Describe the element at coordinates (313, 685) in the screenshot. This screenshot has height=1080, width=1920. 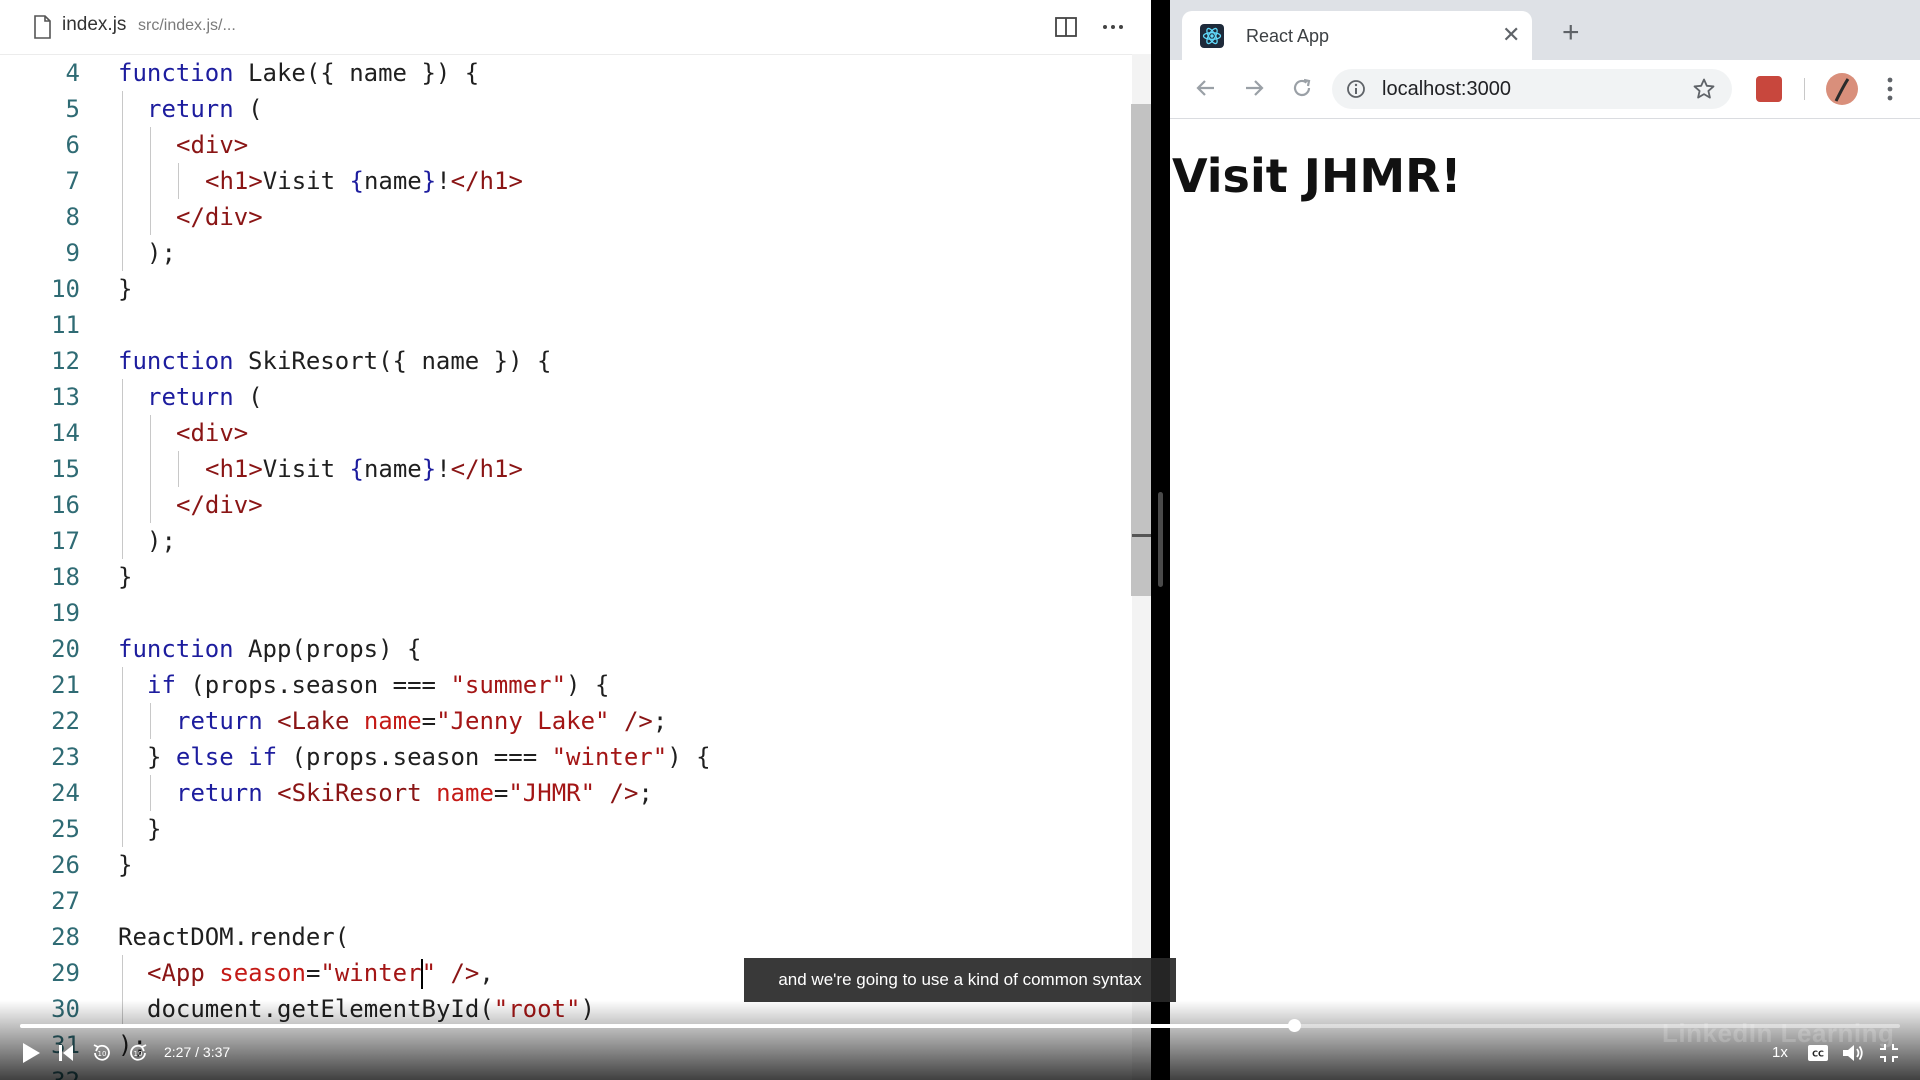
I see `code-token: (props.season ===` at that location.